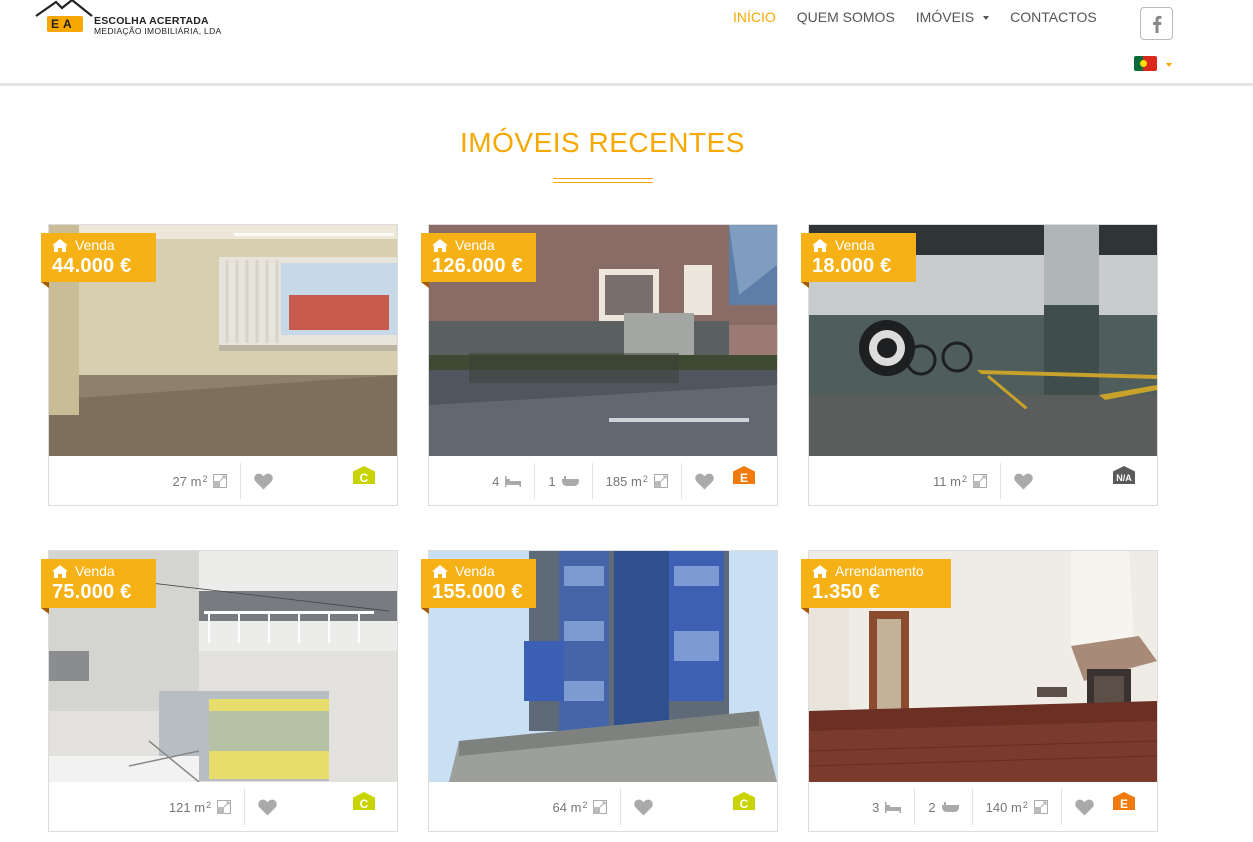 This screenshot has width=1253, height=842. I want to click on language-selector, so click(1153, 63).